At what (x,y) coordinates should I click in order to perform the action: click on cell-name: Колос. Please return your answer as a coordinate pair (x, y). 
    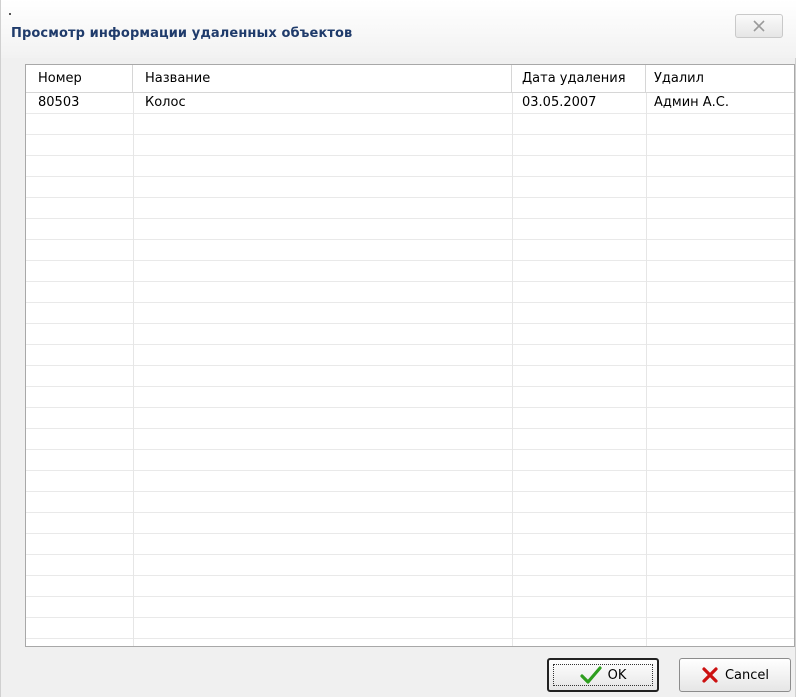
    Looking at the image, I should click on (165, 102).